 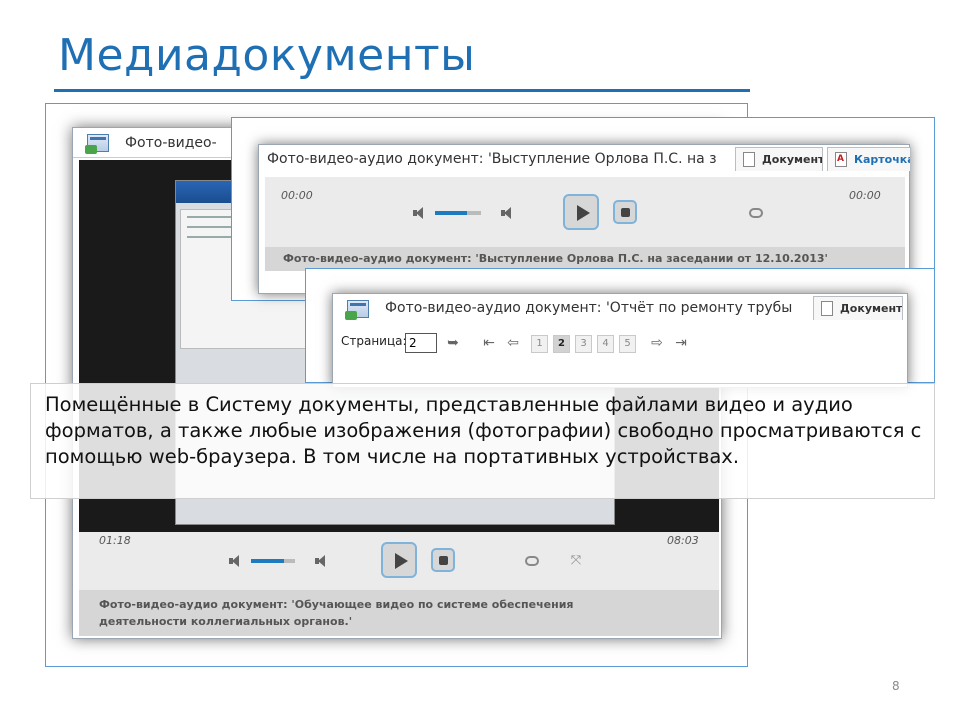 I want to click on page-button: 3, so click(x=583, y=344).